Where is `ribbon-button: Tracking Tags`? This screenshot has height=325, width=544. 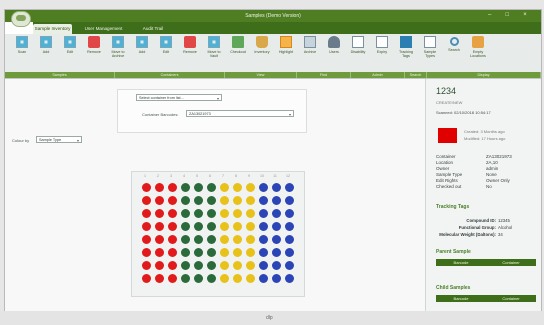 ribbon-button: Tracking Tags is located at coordinates (406, 52).